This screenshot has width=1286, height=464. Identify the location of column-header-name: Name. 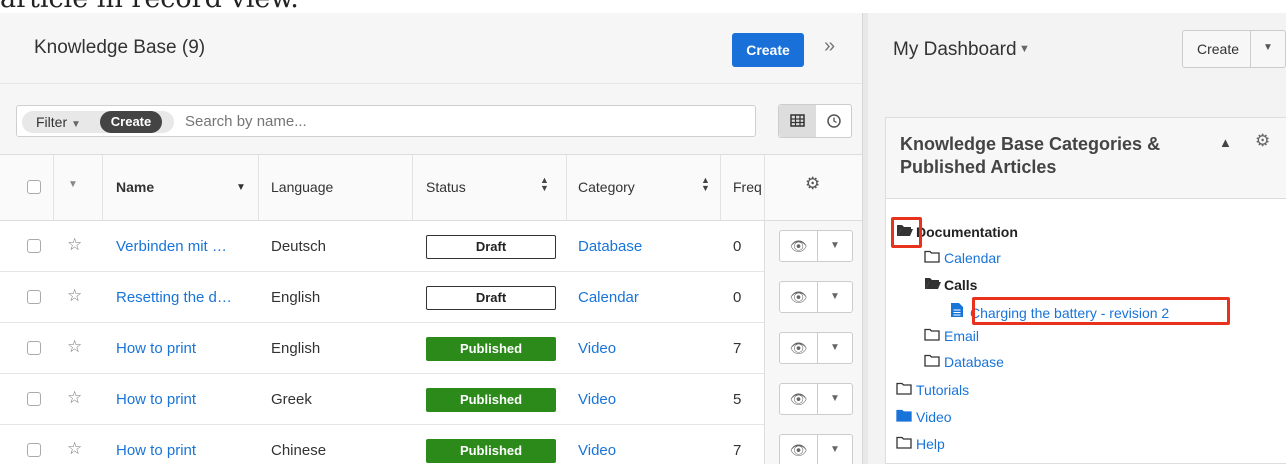
(135, 187).